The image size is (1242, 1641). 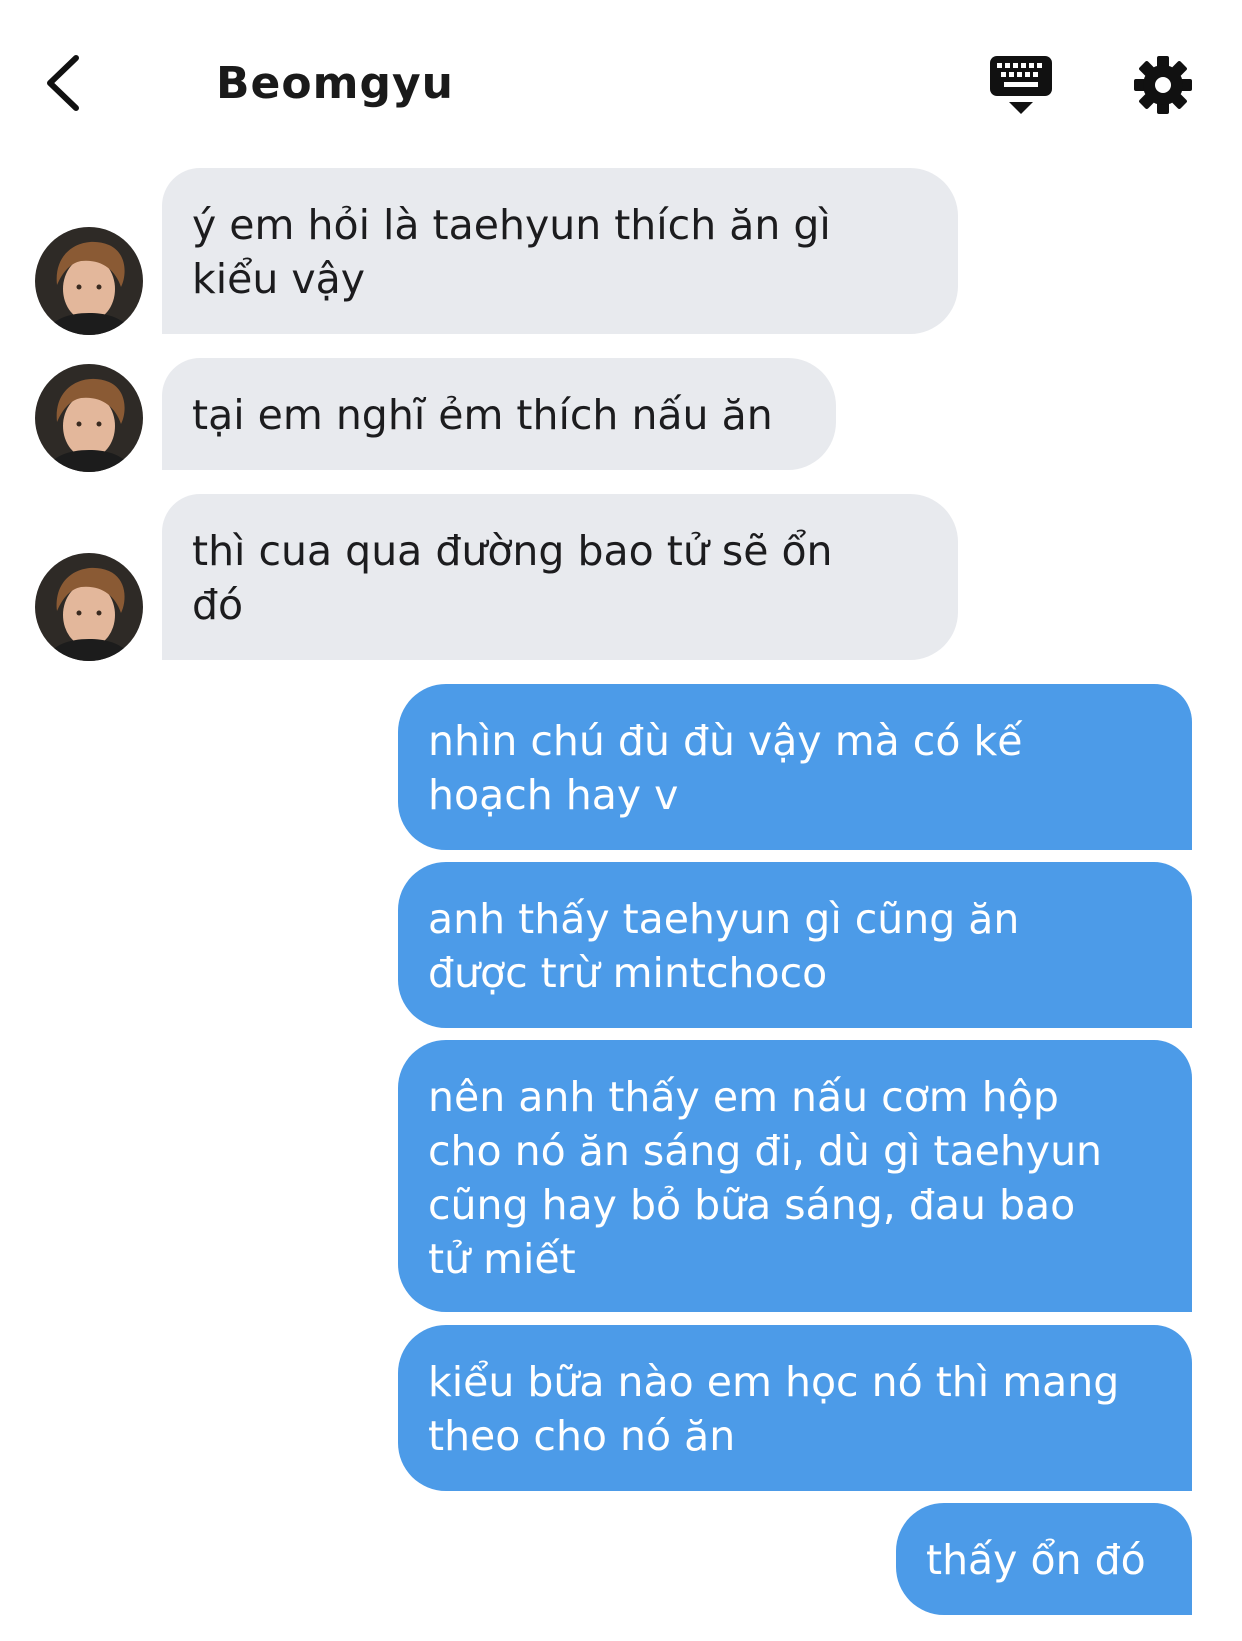 What do you see at coordinates (1044, 1559) in the screenshot?
I see `message-bubble-outgoing: thấy ổn đó` at bounding box center [1044, 1559].